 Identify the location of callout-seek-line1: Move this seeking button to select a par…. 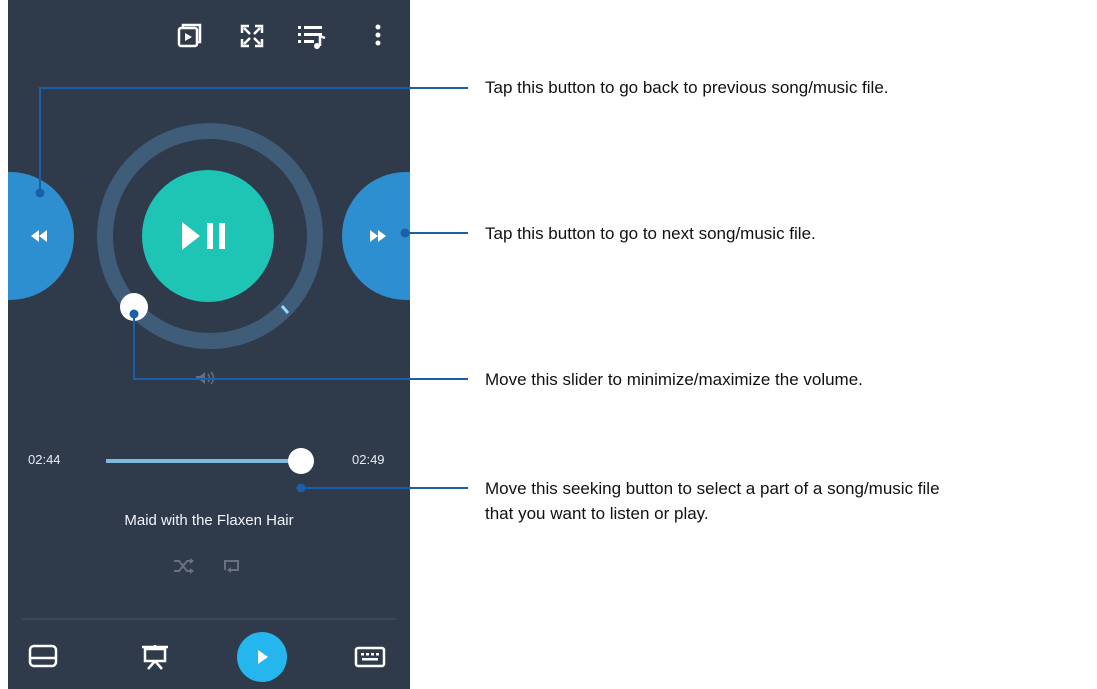
(712, 488).